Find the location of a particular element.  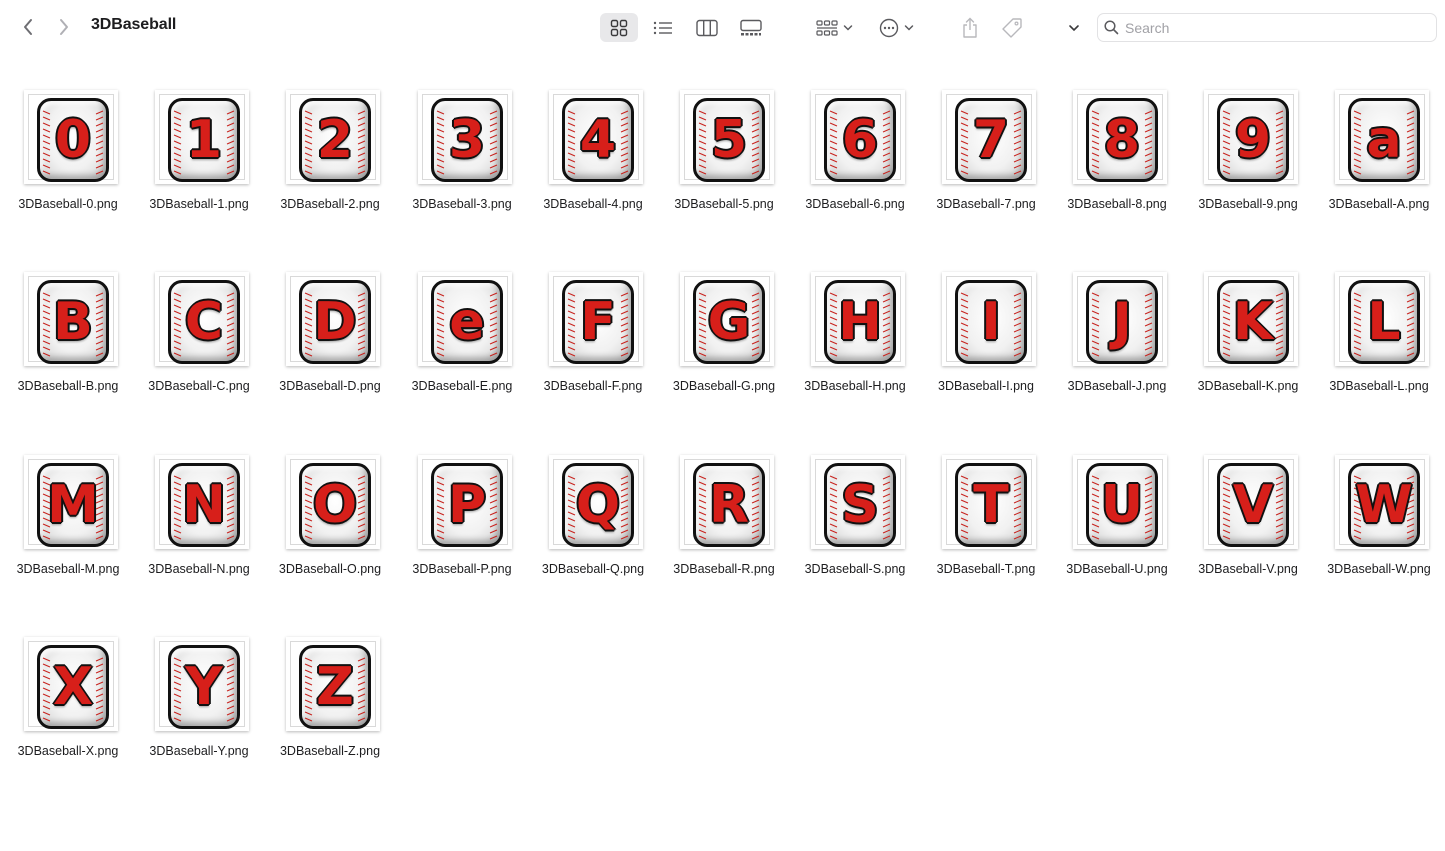

file-item: F 3DBaseball-F.png is located at coordinates (593, 343).